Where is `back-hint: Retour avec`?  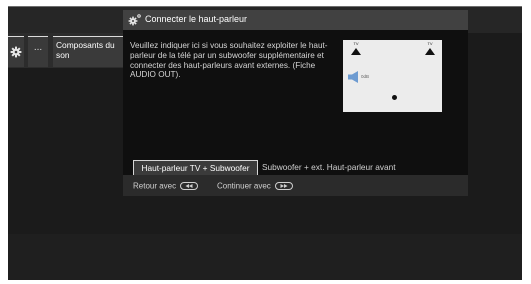
back-hint: Retour avec is located at coordinates (166, 186).